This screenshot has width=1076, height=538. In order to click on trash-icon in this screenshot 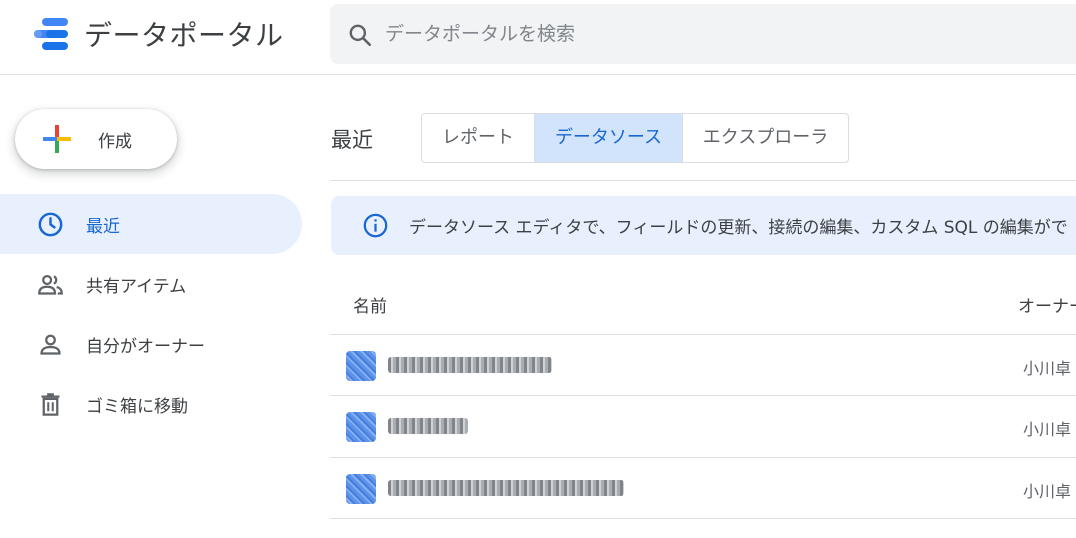, I will do `click(50, 404)`.